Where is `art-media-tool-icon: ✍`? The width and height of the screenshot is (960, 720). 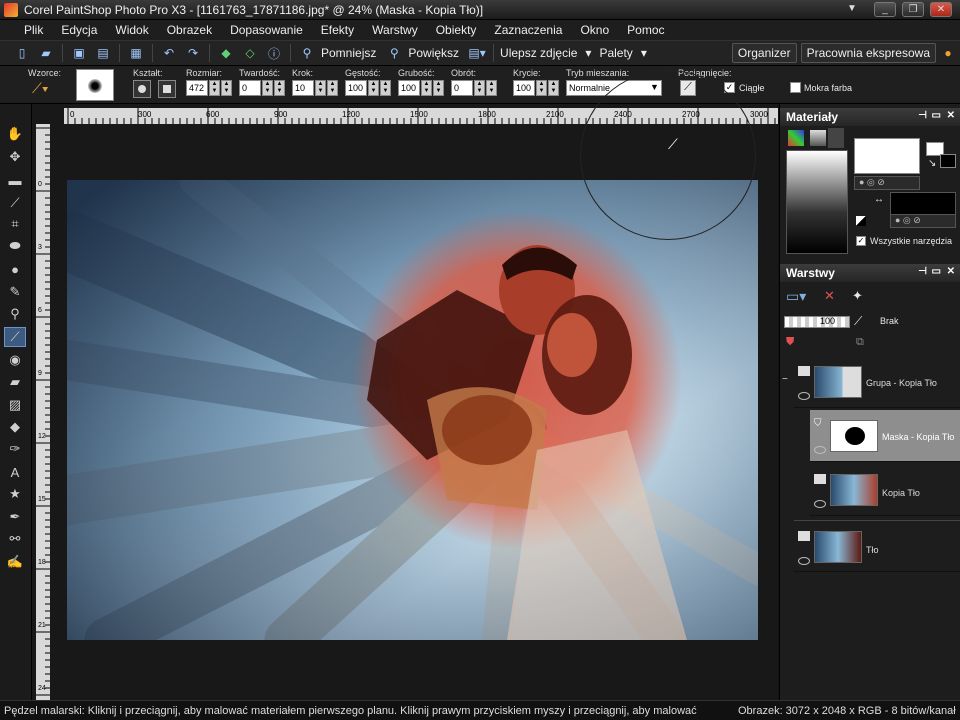
art-media-tool-icon: ✍ is located at coordinates (15, 562).